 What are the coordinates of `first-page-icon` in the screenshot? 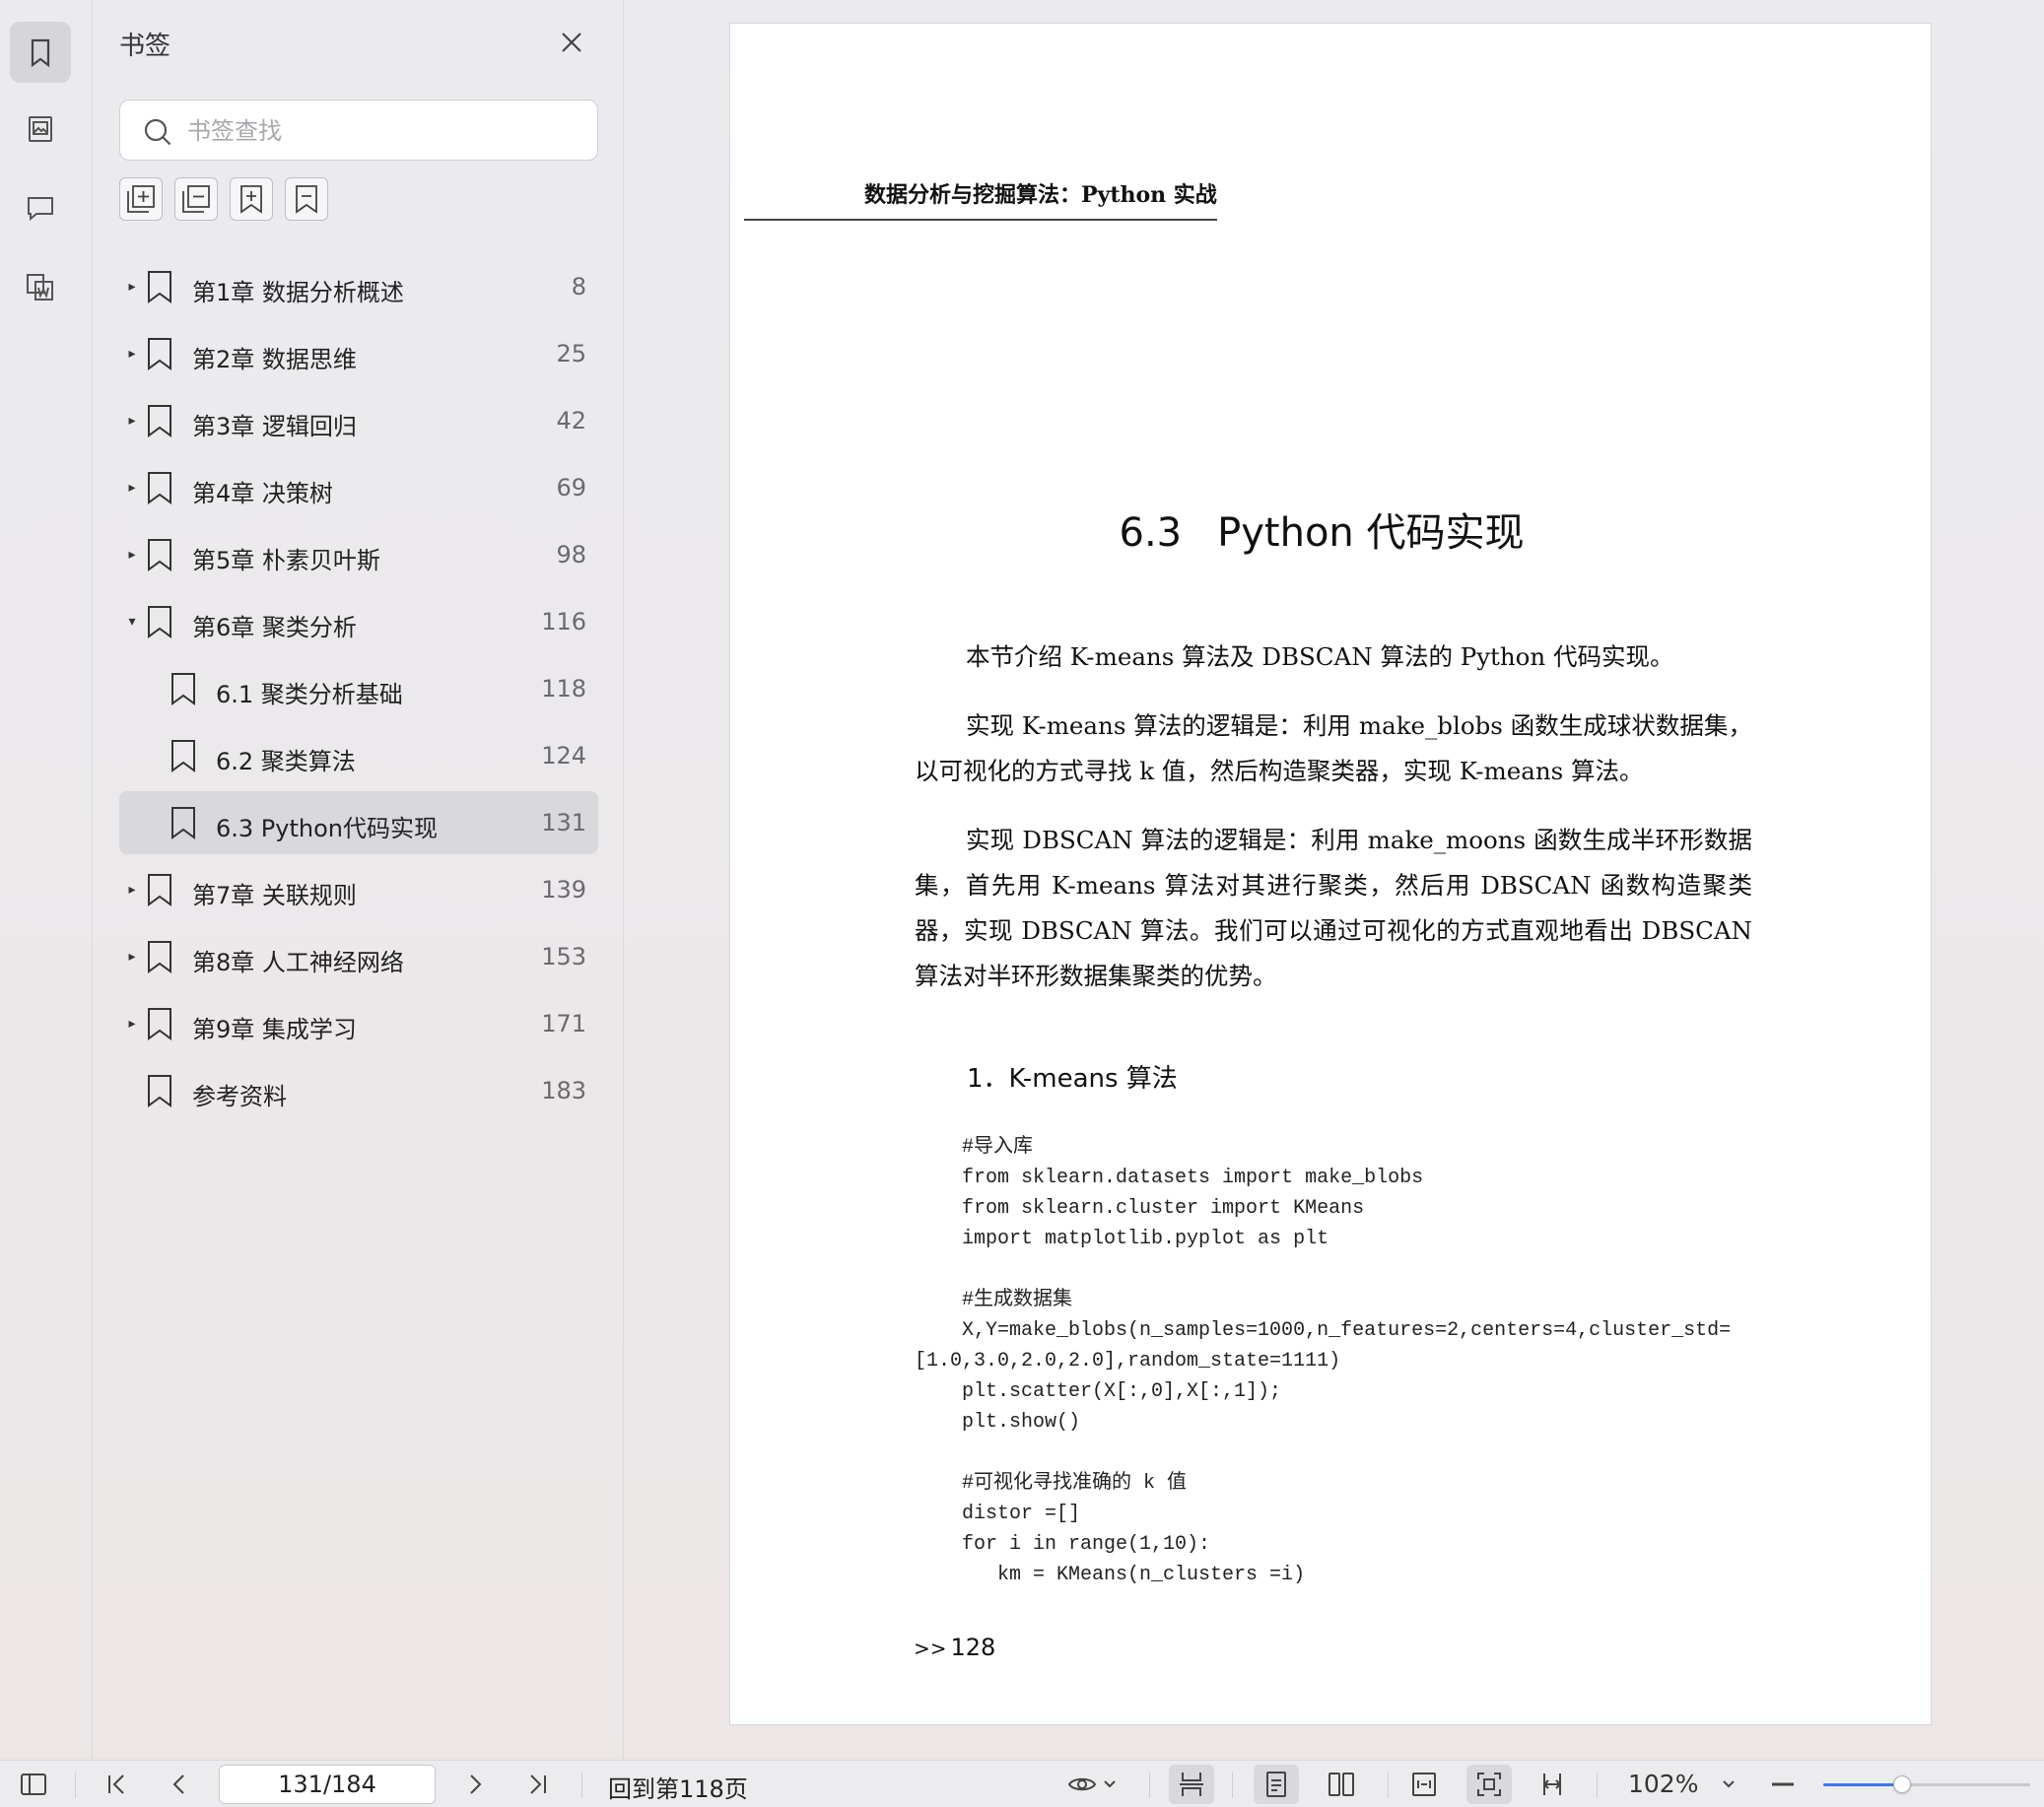 It's located at (116, 1784).